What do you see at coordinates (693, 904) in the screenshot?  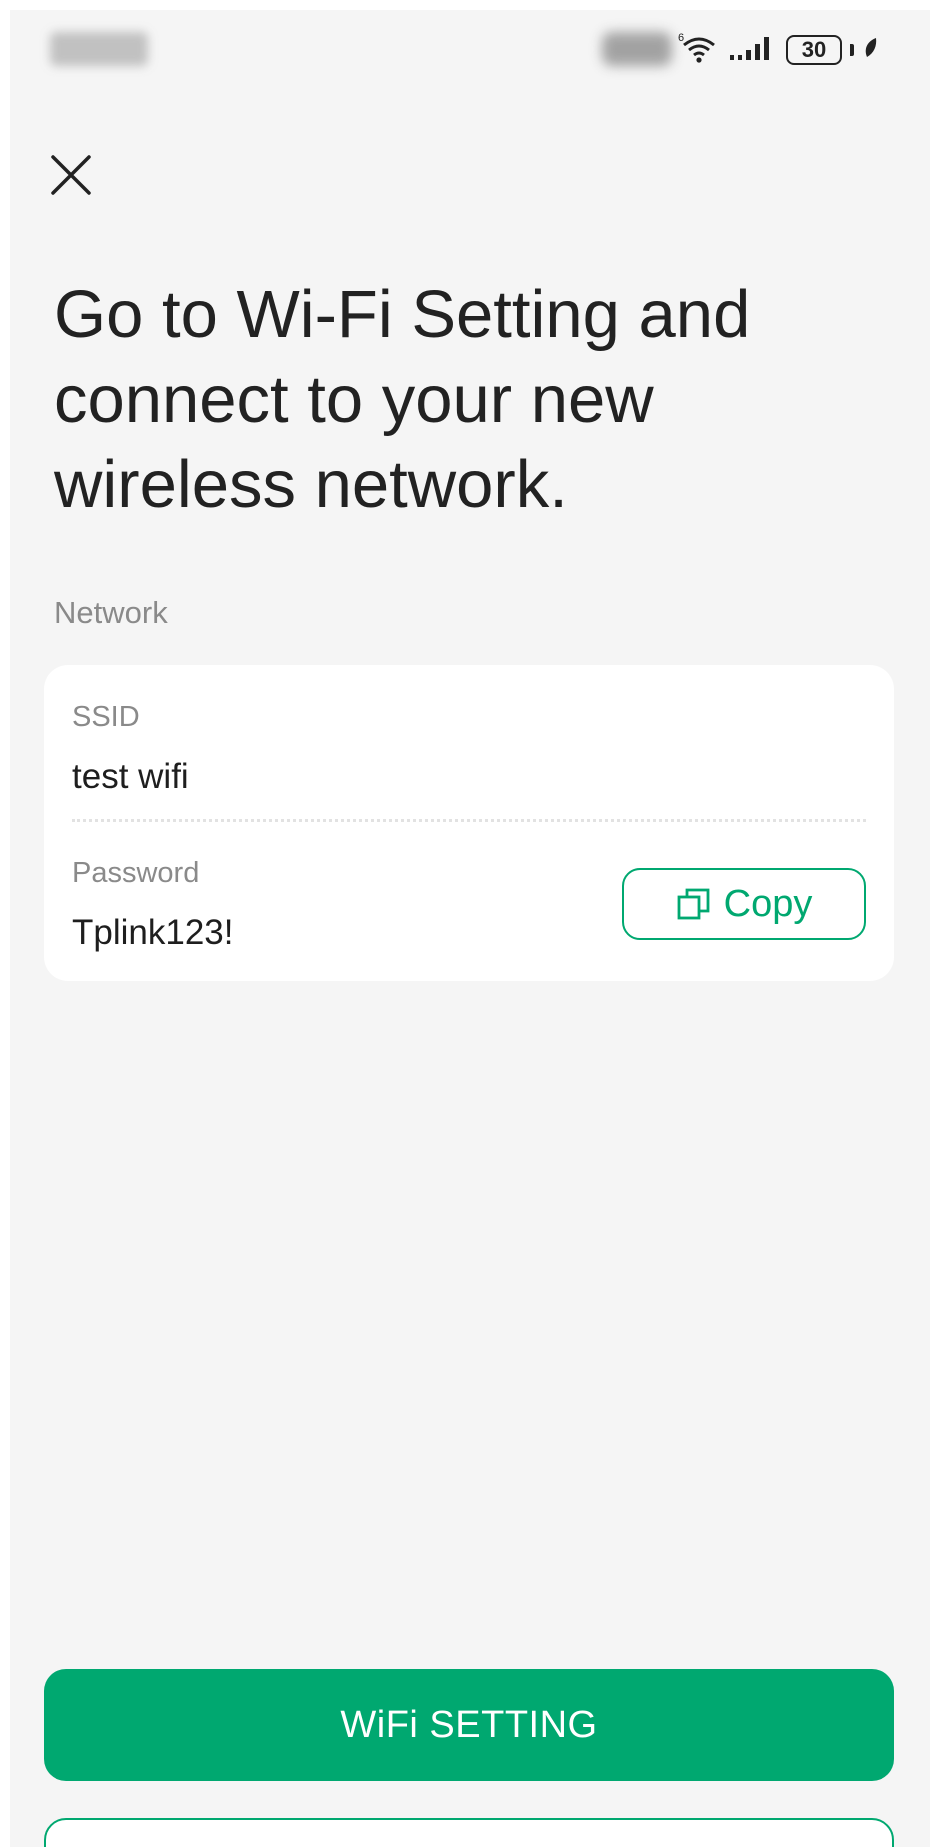 I see `copy-icon` at bounding box center [693, 904].